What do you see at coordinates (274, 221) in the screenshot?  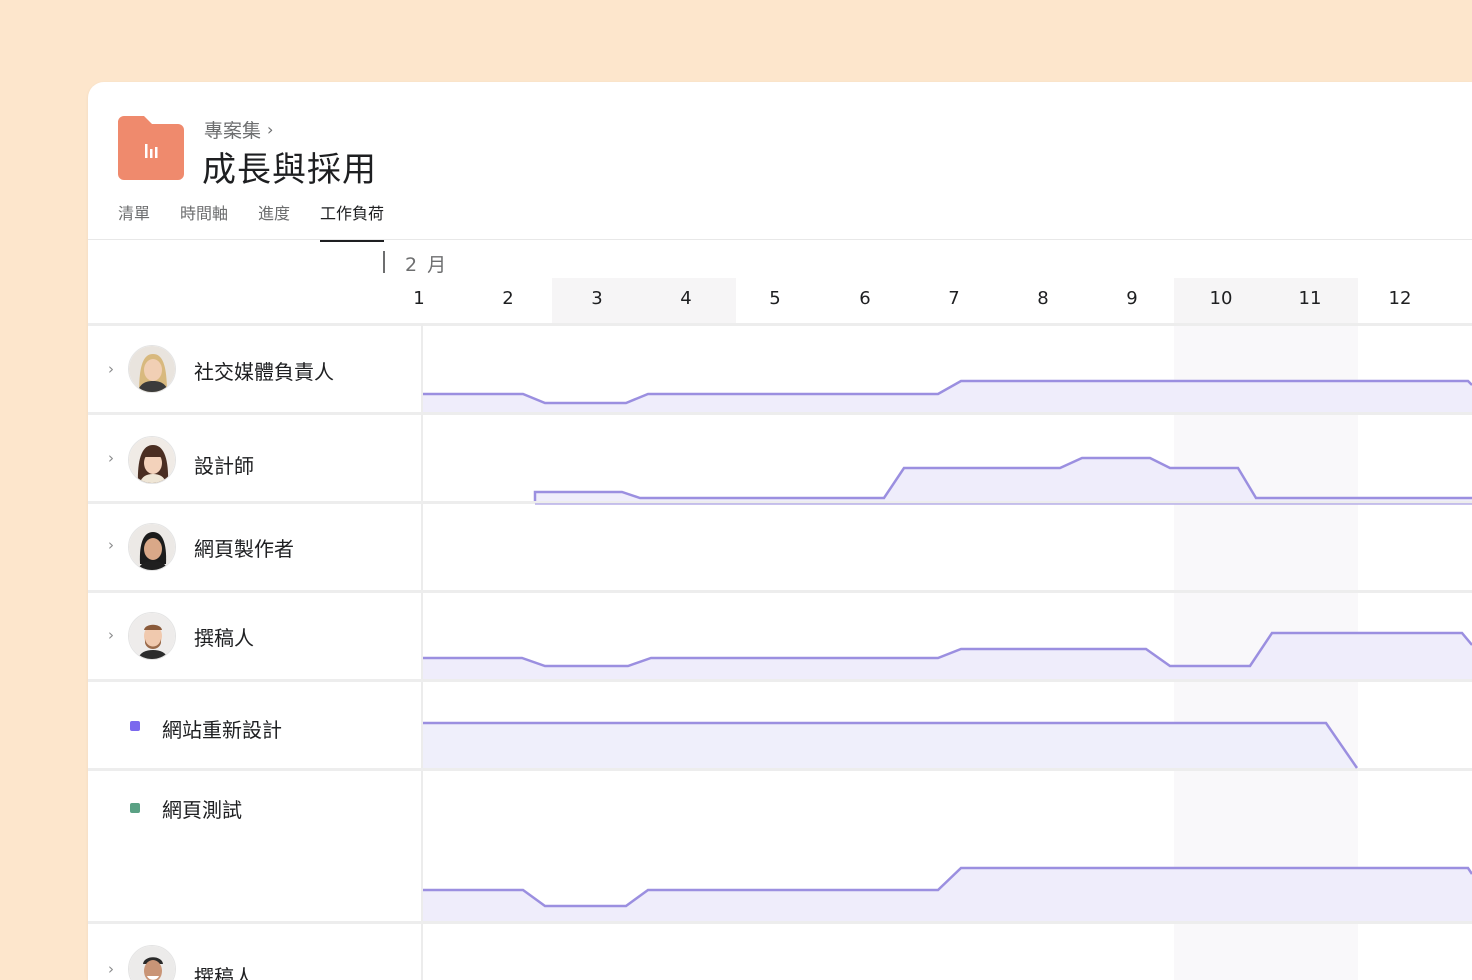 I see `tab-progress: 進度` at bounding box center [274, 221].